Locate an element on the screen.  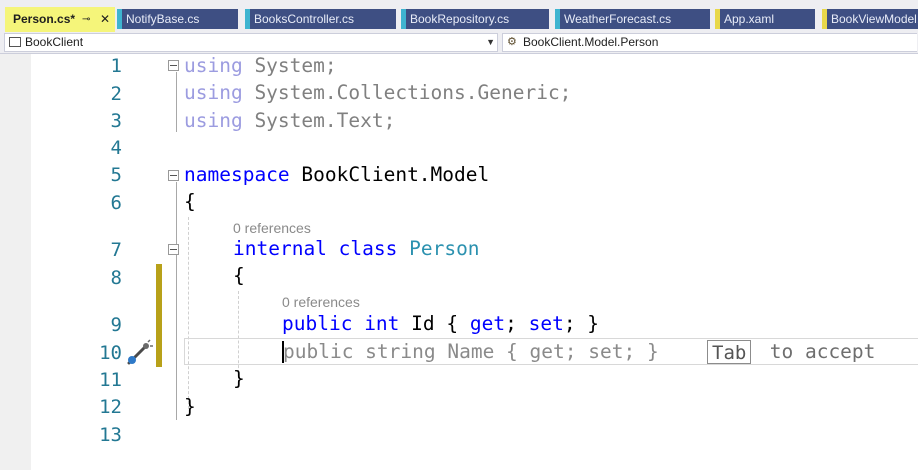
navigation-bar: BookClient ▼ ⚙ BookClient.Model.Person is located at coordinates (459, 43).